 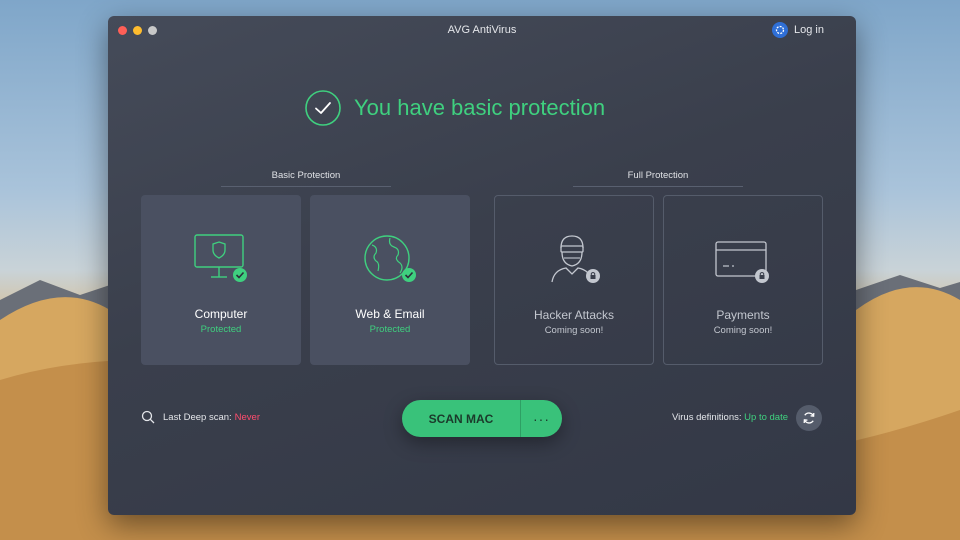 I want to click on payments-title: Payments, so click(x=743, y=315).